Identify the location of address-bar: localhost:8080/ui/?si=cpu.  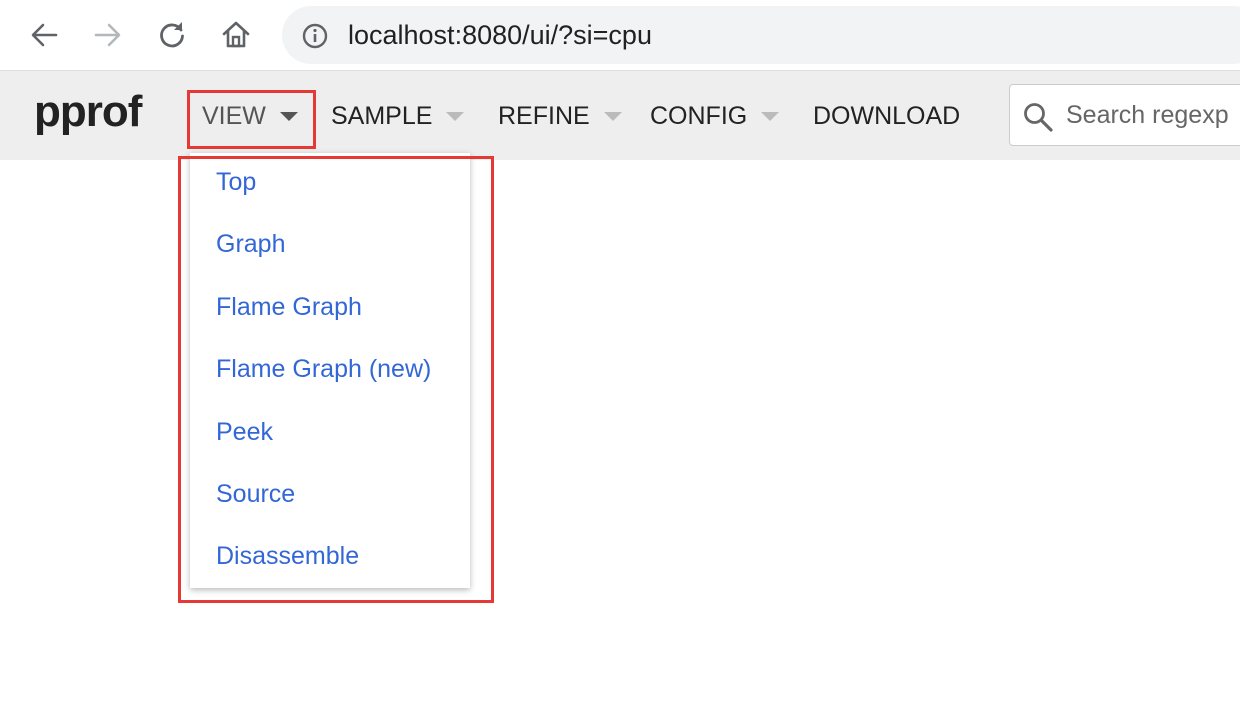
(761, 35).